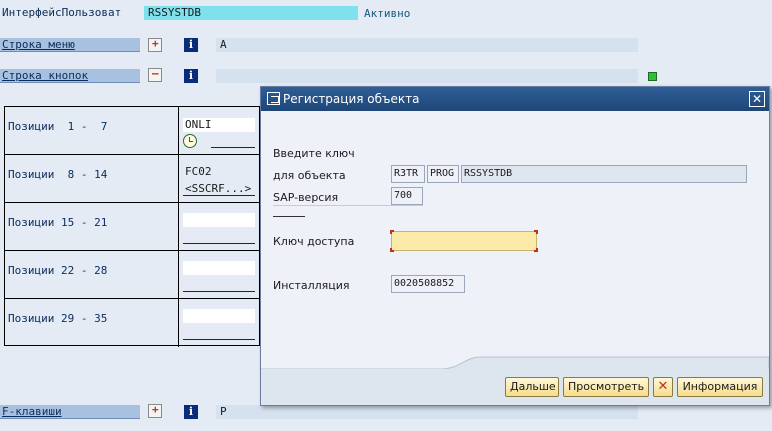 Image resolution: width=772 pixels, height=431 pixels. Describe the element at coordinates (314, 153) in the screenshot. I see `enter-key-label: Введите ключ` at that location.